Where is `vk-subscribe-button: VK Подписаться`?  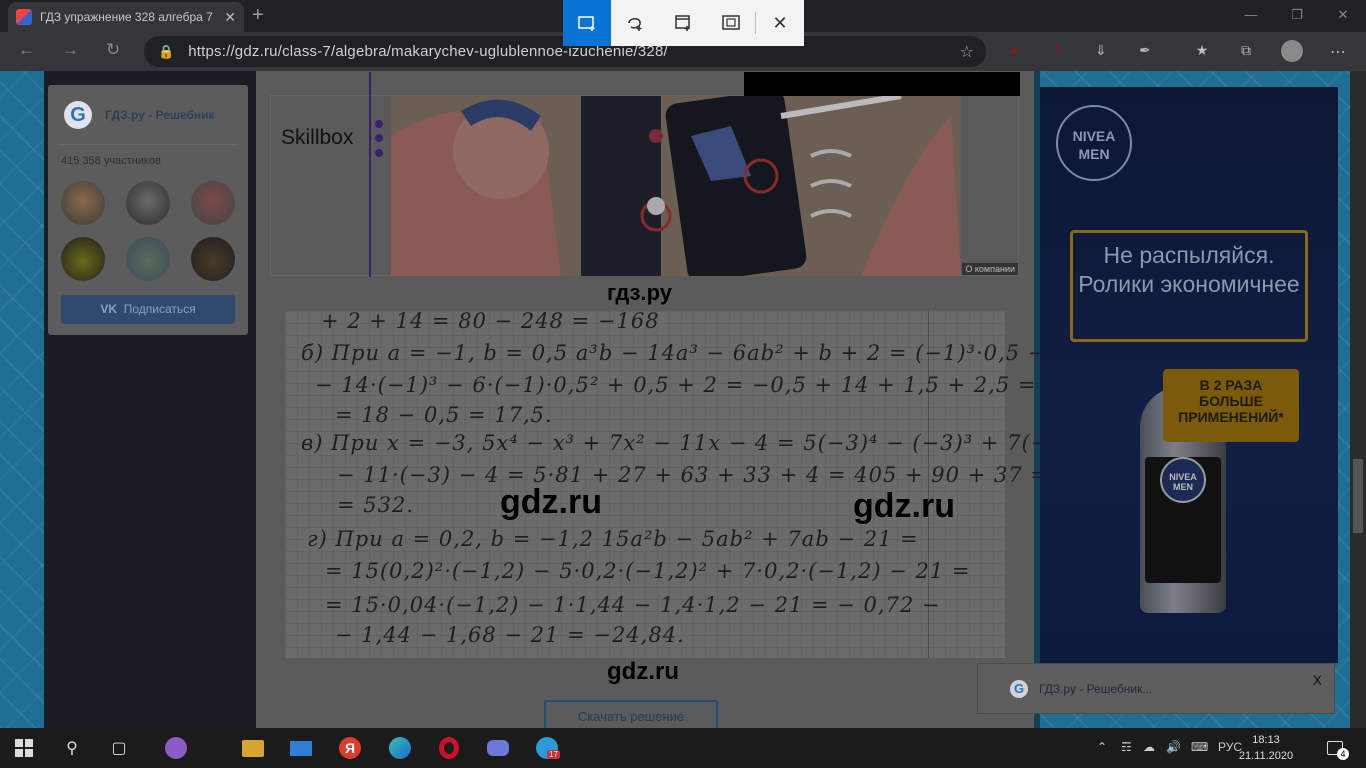 vk-subscribe-button: VK Подписаться is located at coordinates (148, 309).